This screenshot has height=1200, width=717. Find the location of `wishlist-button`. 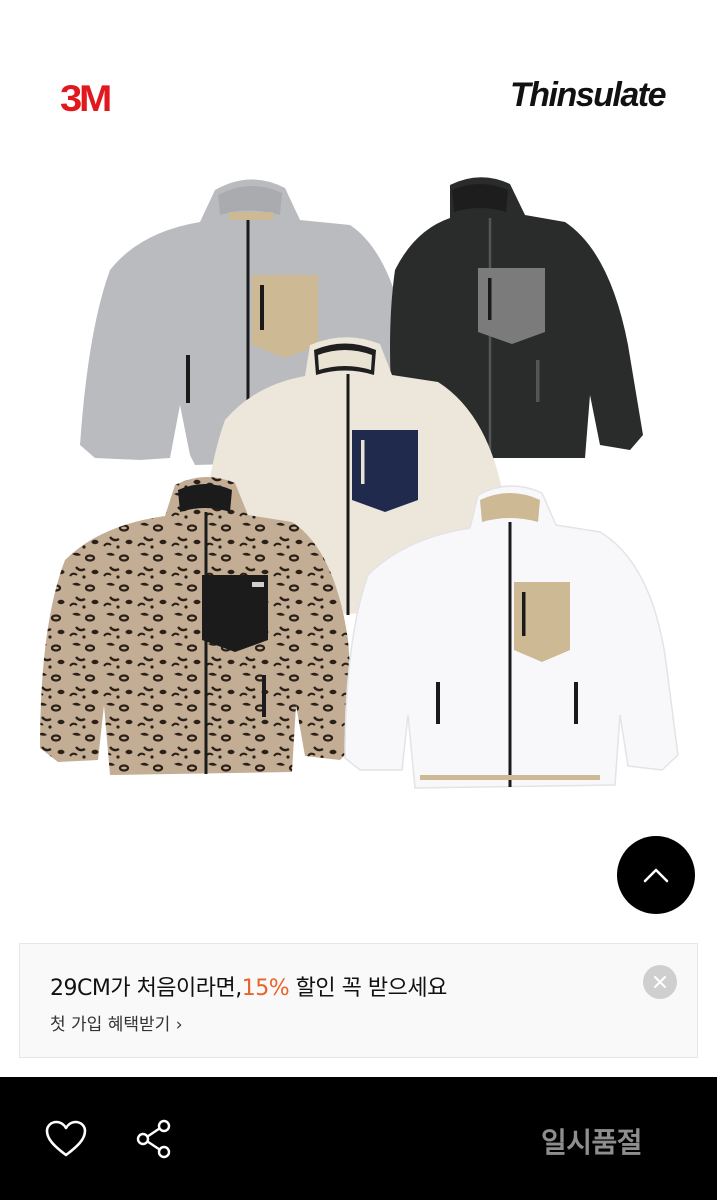

wishlist-button is located at coordinates (66, 1139).